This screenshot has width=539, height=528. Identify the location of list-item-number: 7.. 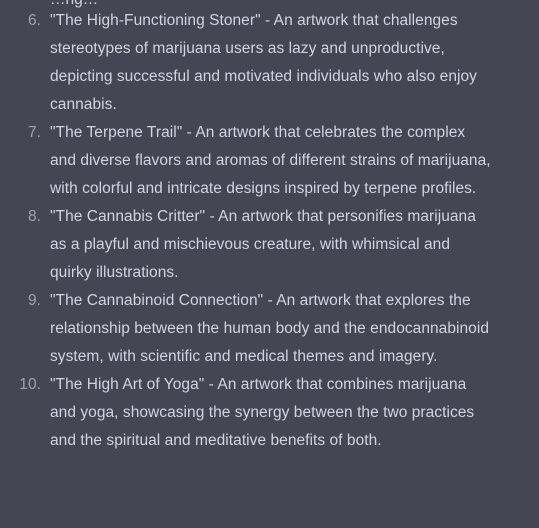
(34, 132).